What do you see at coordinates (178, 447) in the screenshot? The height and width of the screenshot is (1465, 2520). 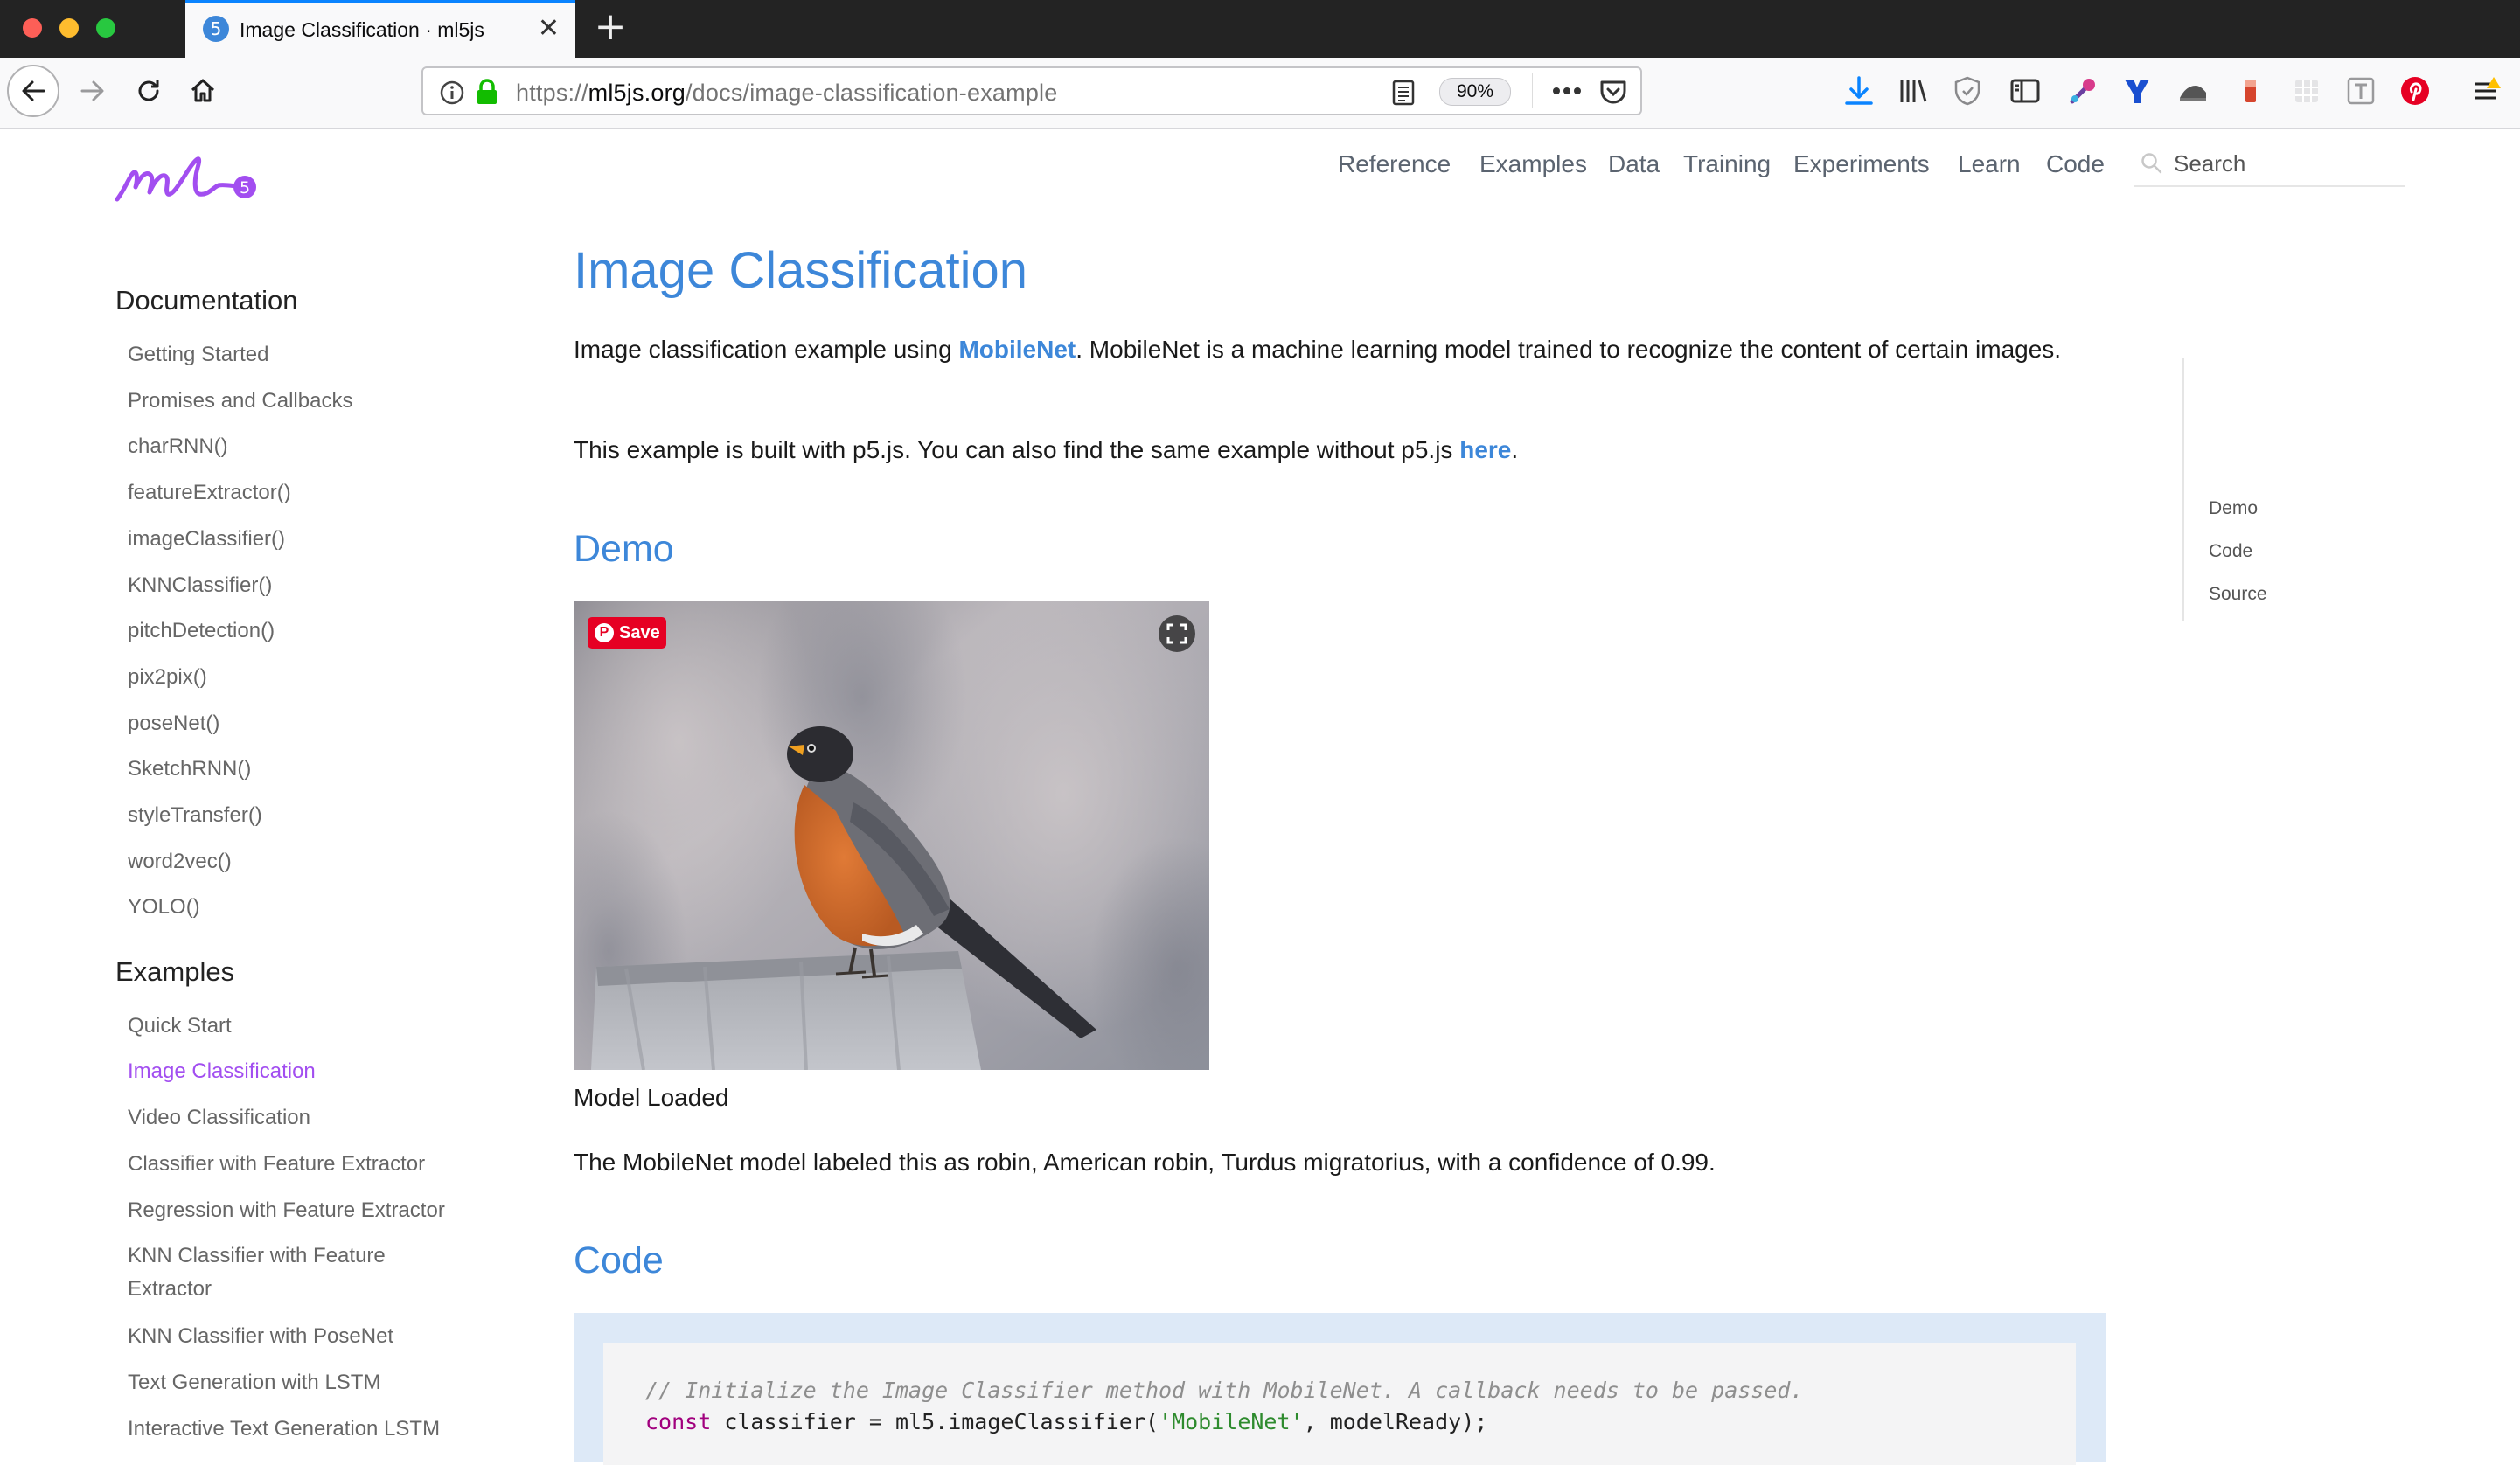 I see `sidebar-item-charrnn: charRNN()` at bounding box center [178, 447].